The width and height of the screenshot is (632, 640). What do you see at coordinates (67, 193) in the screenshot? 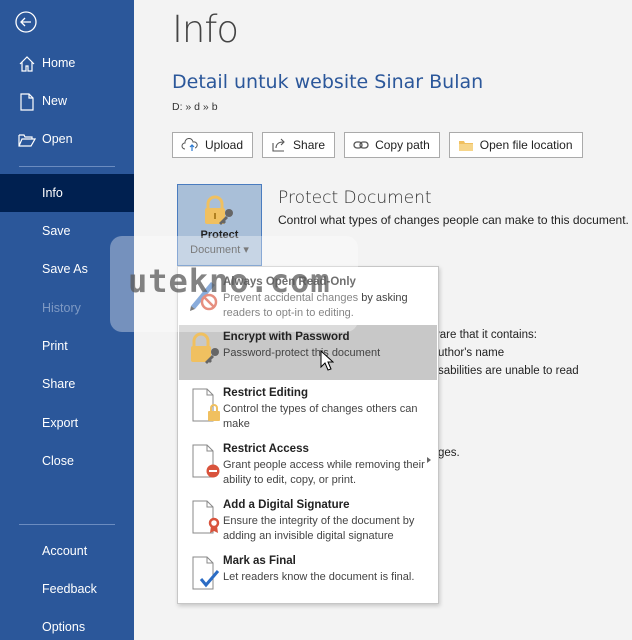
I see `nav-info: Info` at bounding box center [67, 193].